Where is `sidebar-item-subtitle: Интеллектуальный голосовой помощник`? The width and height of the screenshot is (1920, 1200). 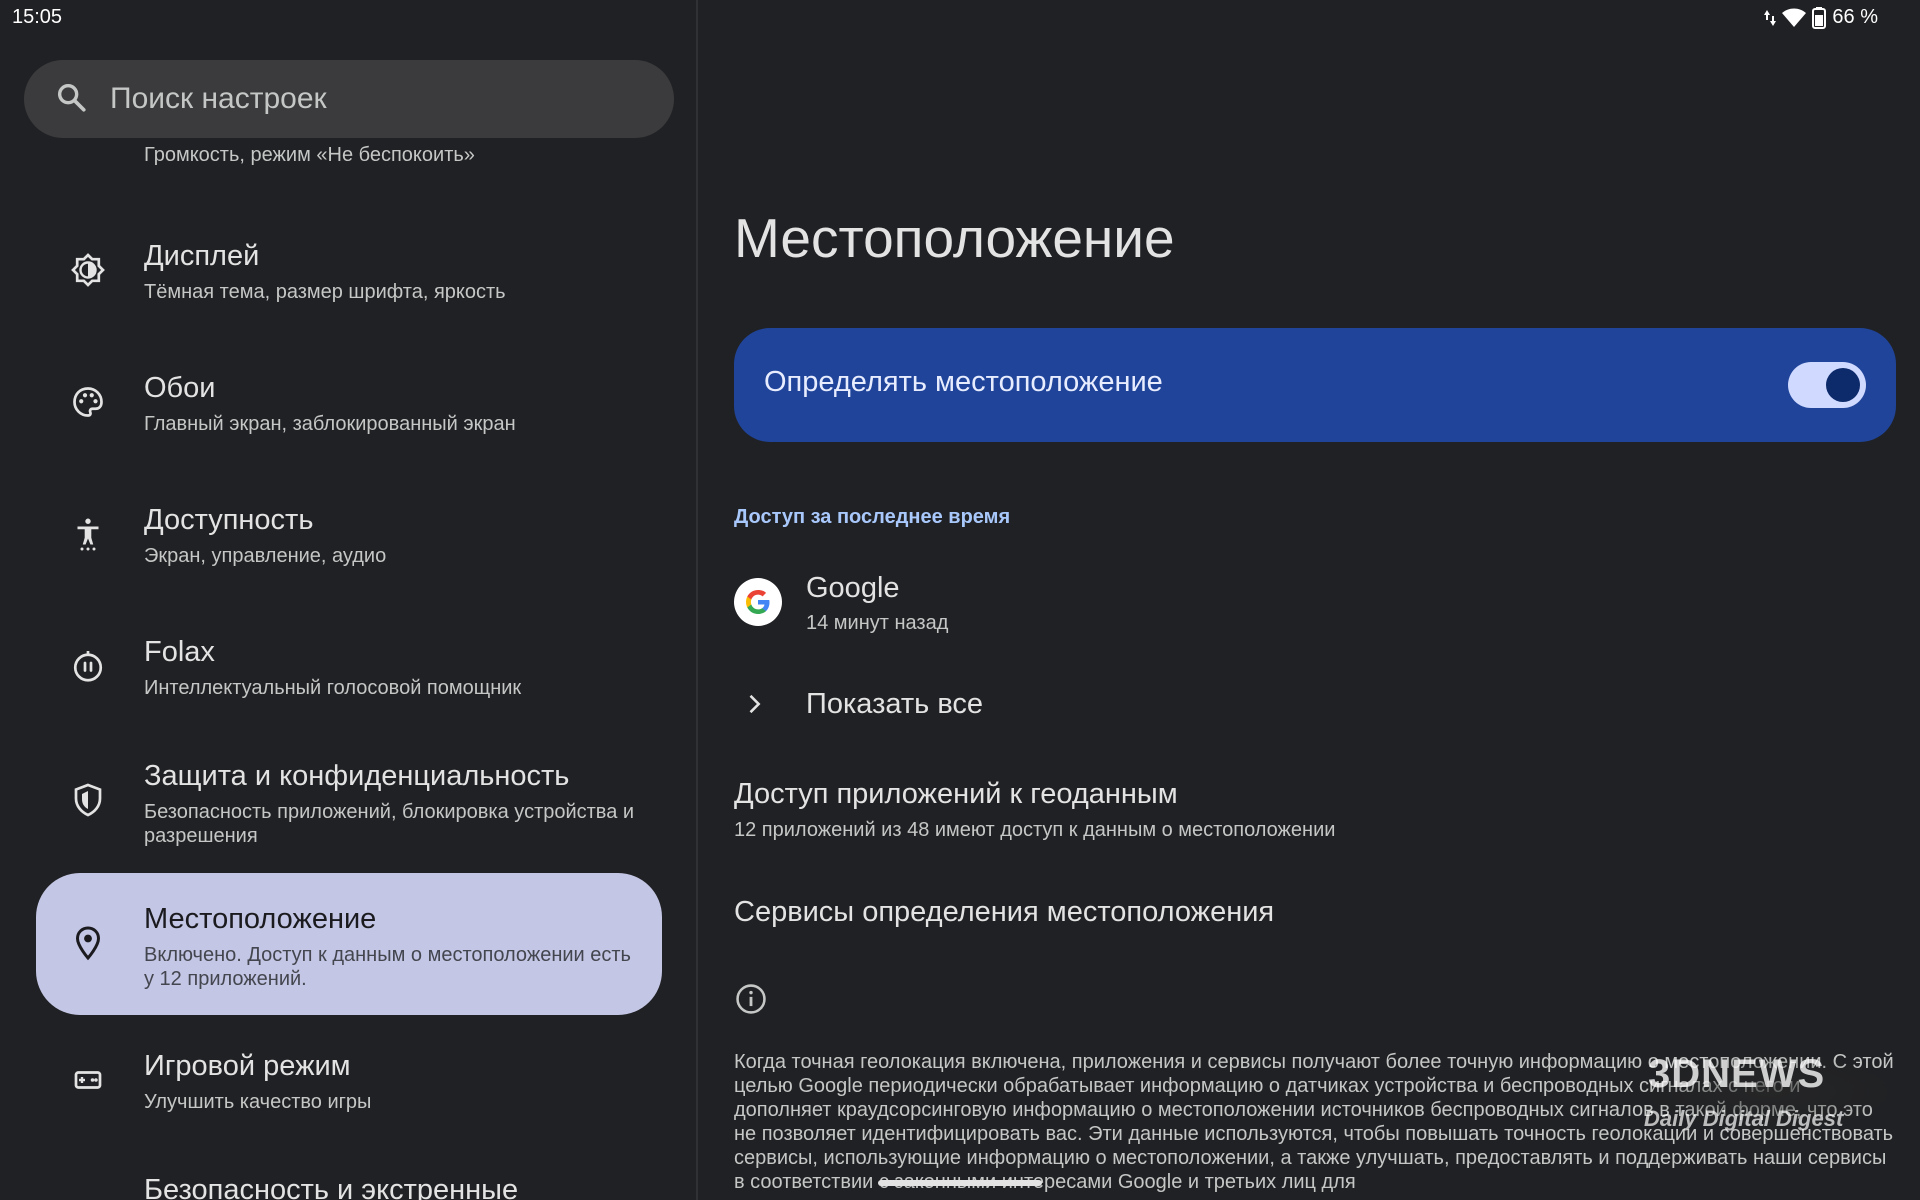
sidebar-item-subtitle: Интеллектуальный голосовой помощник is located at coordinates (333, 688).